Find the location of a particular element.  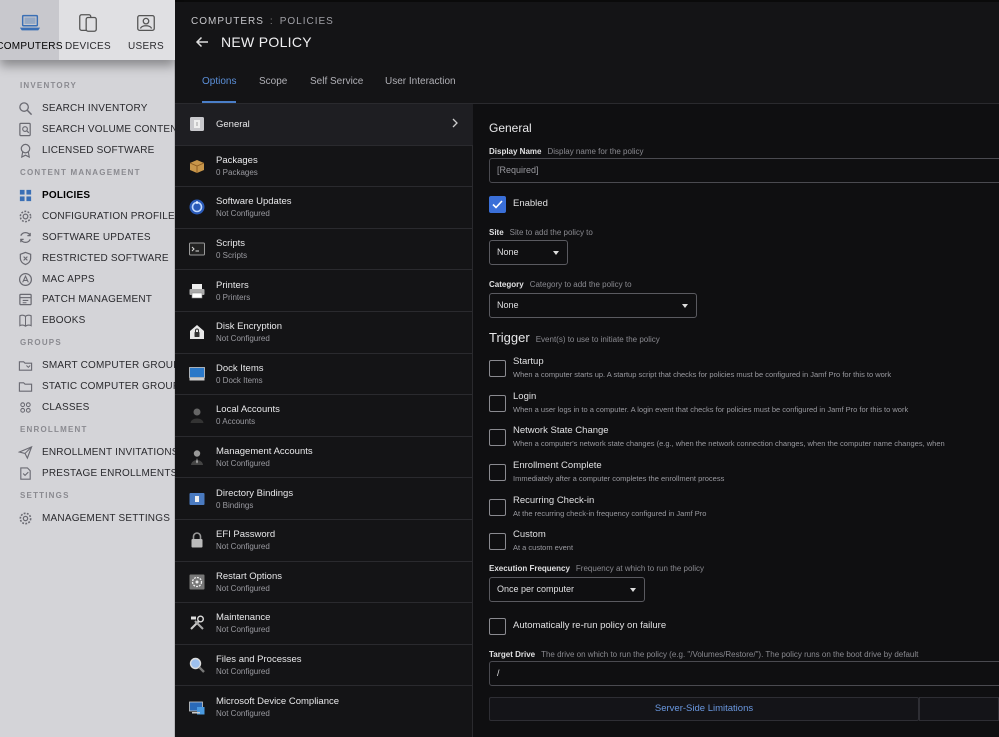

payload-name: EFI Password is located at coordinates (246, 535).